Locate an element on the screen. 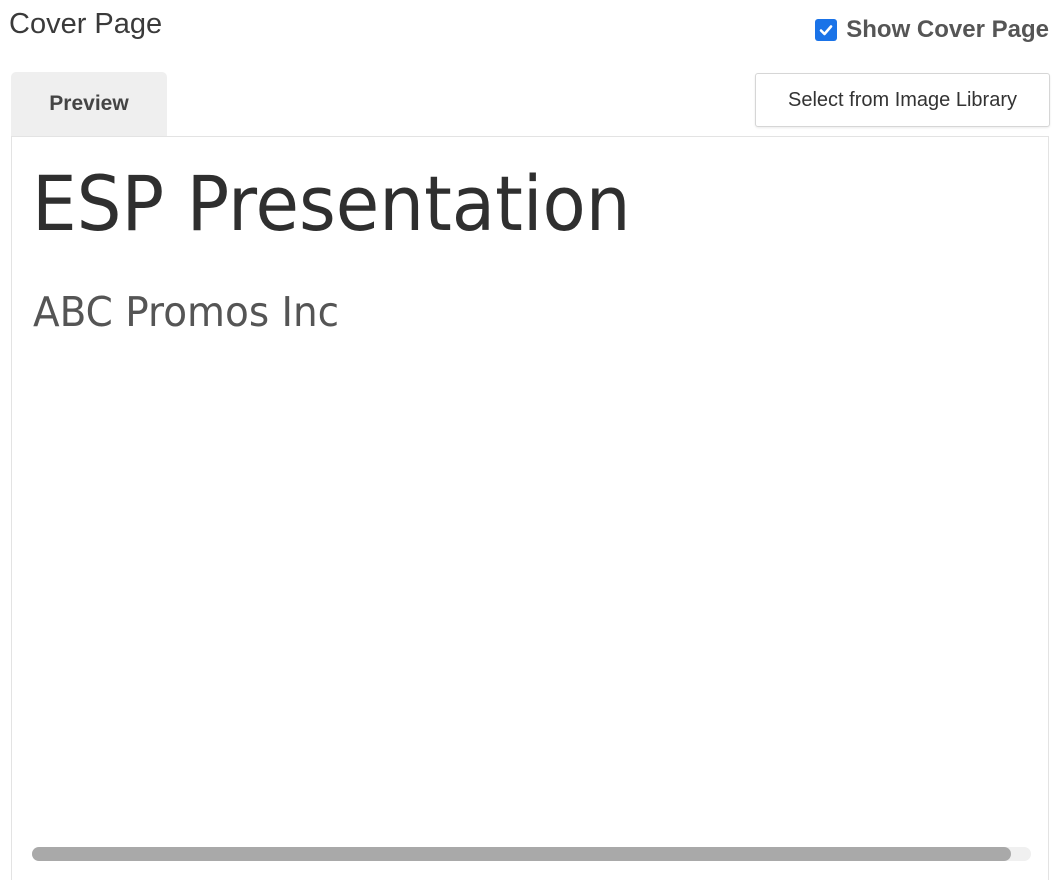 This screenshot has width=1057, height=880. cover-title: ESP Presentation is located at coordinates (331, 203).